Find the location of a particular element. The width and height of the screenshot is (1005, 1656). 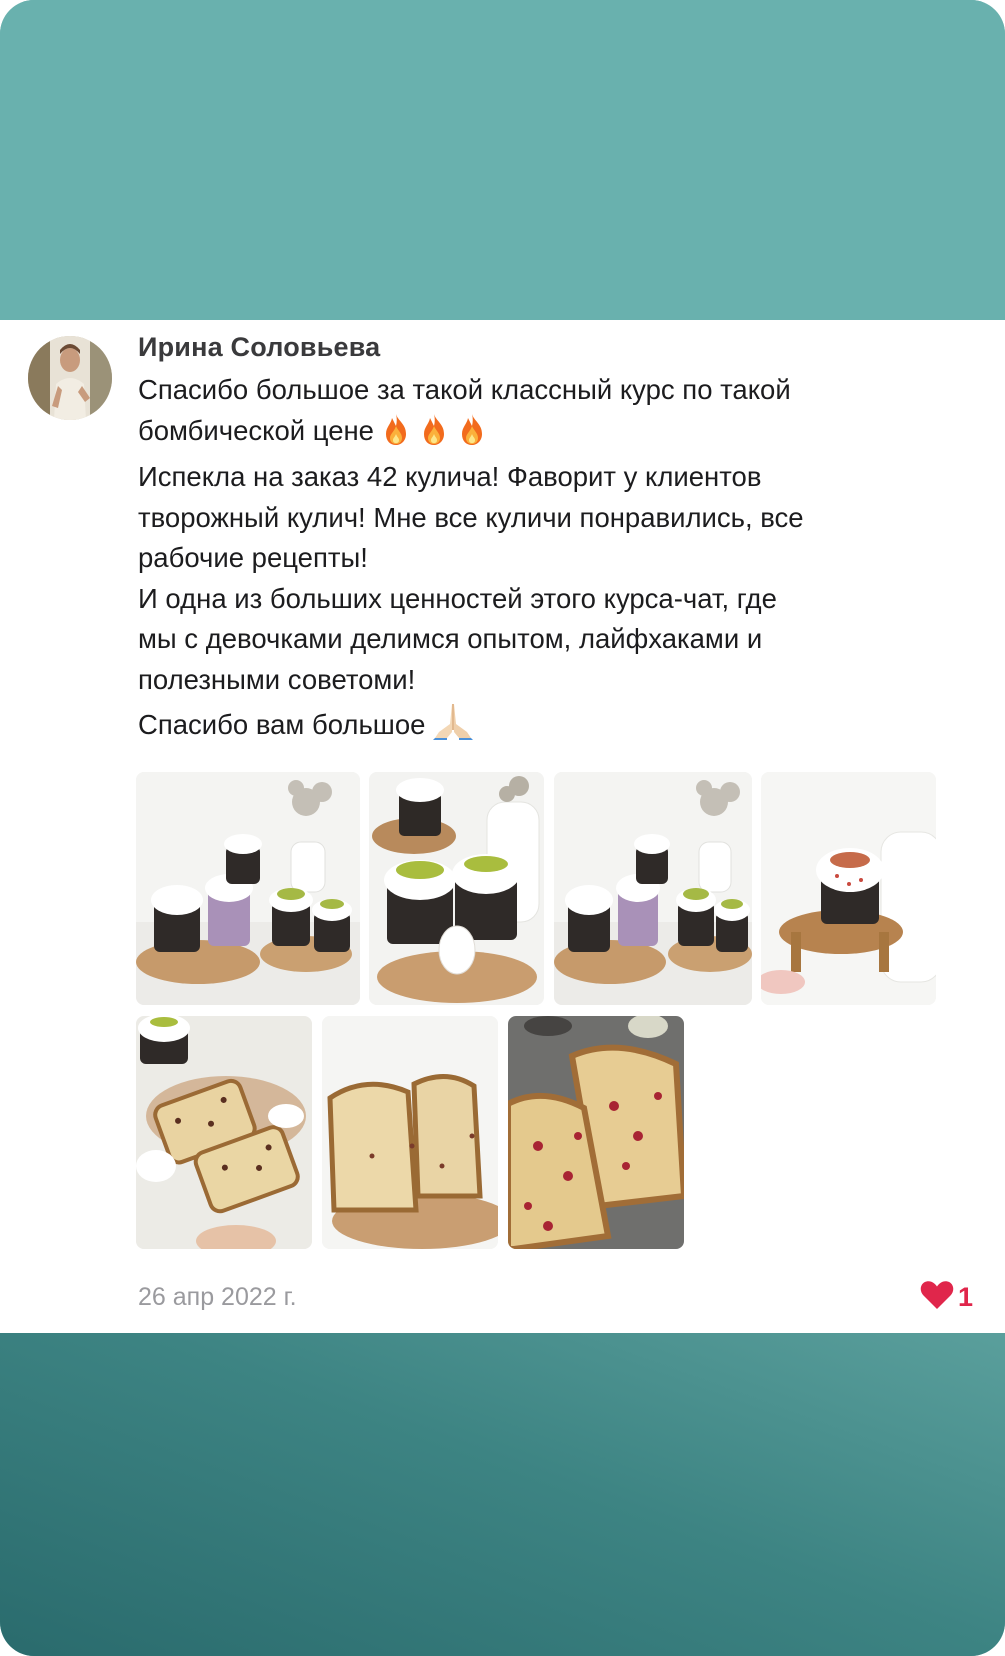

photo-sliced-kulich-in-hand is located at coordinates (224, 1132).